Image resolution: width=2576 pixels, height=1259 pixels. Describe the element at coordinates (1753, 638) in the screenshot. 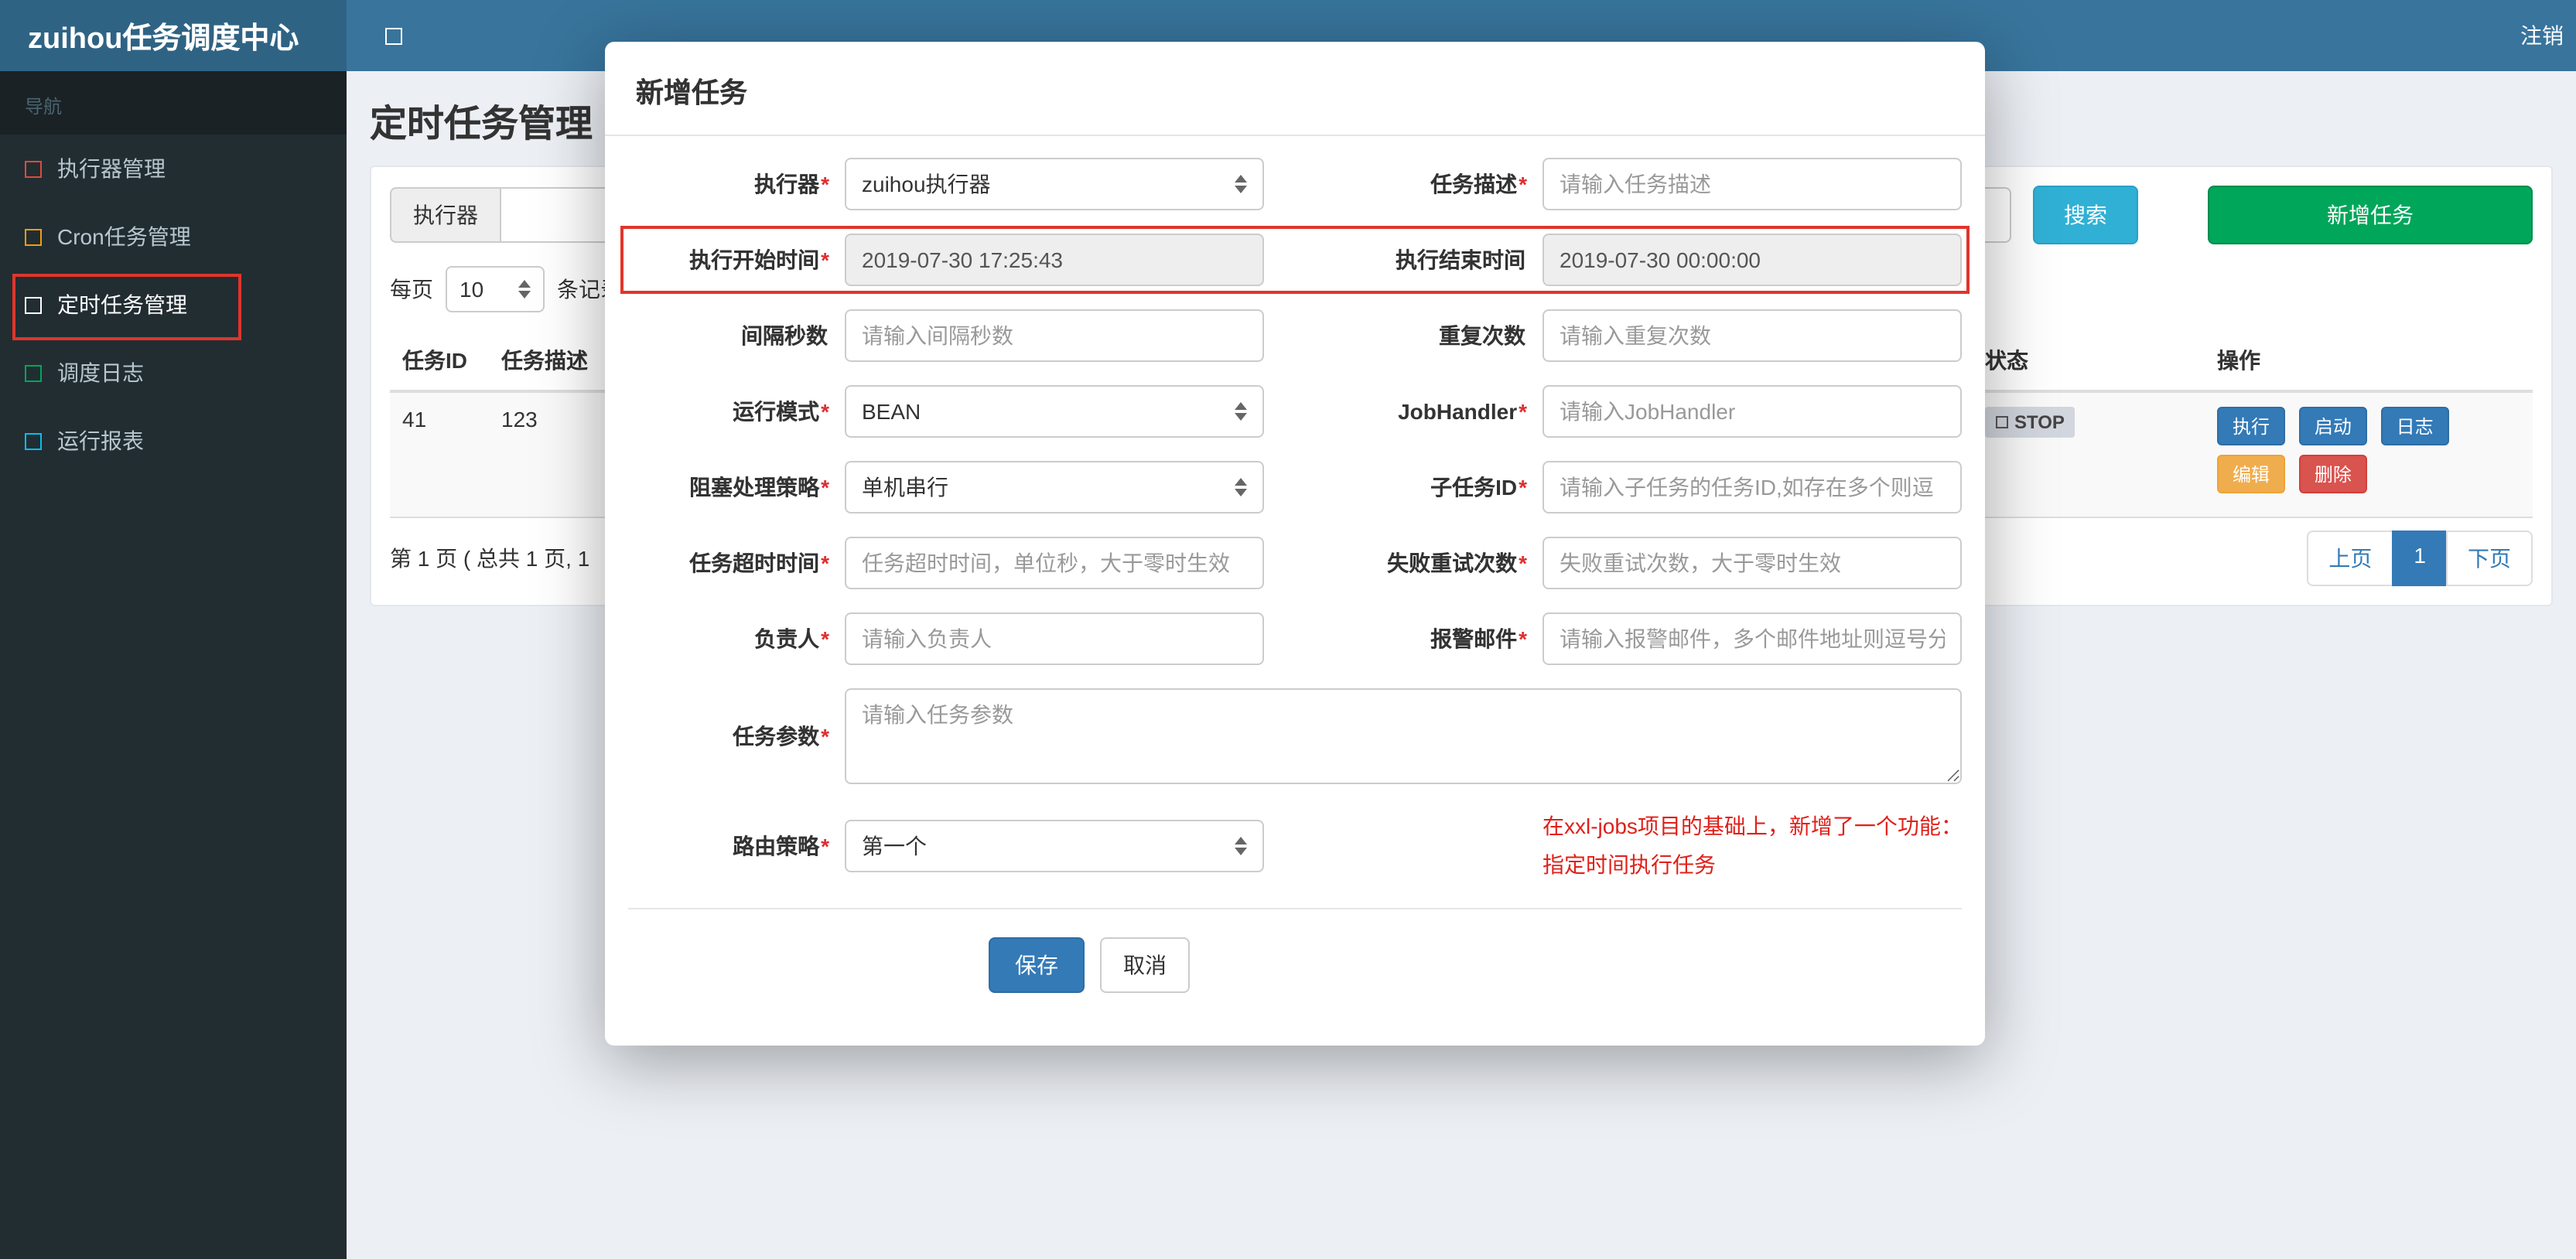

I see `alarm-email-input` at that location.